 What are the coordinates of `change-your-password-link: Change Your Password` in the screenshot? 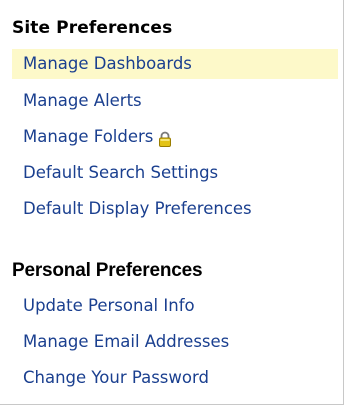 It's located at (175, 378).